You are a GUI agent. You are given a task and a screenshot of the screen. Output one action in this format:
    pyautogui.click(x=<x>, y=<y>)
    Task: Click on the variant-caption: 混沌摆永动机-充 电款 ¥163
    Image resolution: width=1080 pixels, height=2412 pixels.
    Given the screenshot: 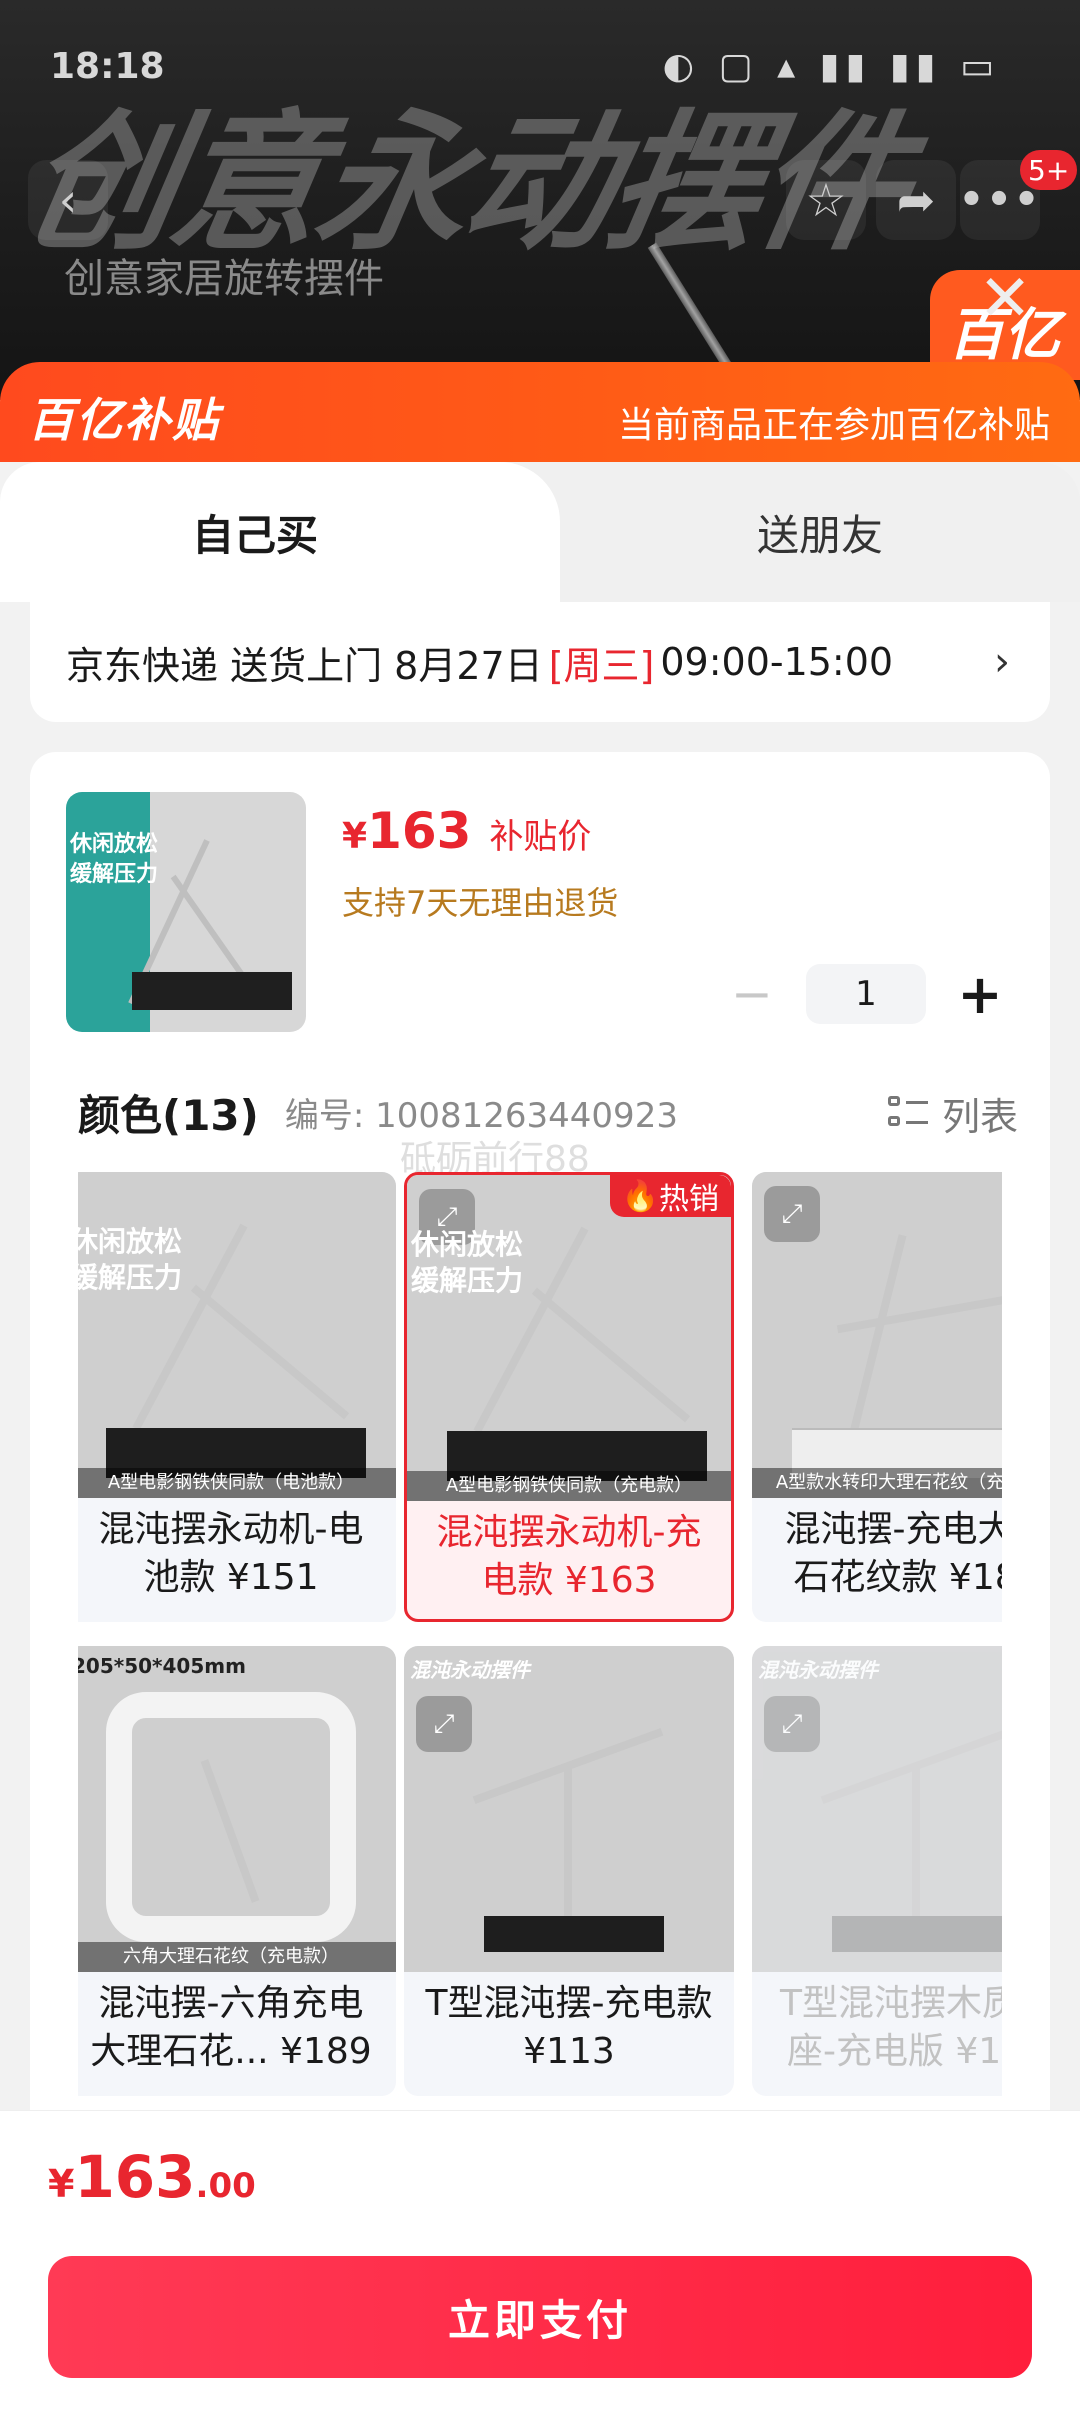 What is the action you would take?
    pyautogui.click(x=569, y=1564)
    